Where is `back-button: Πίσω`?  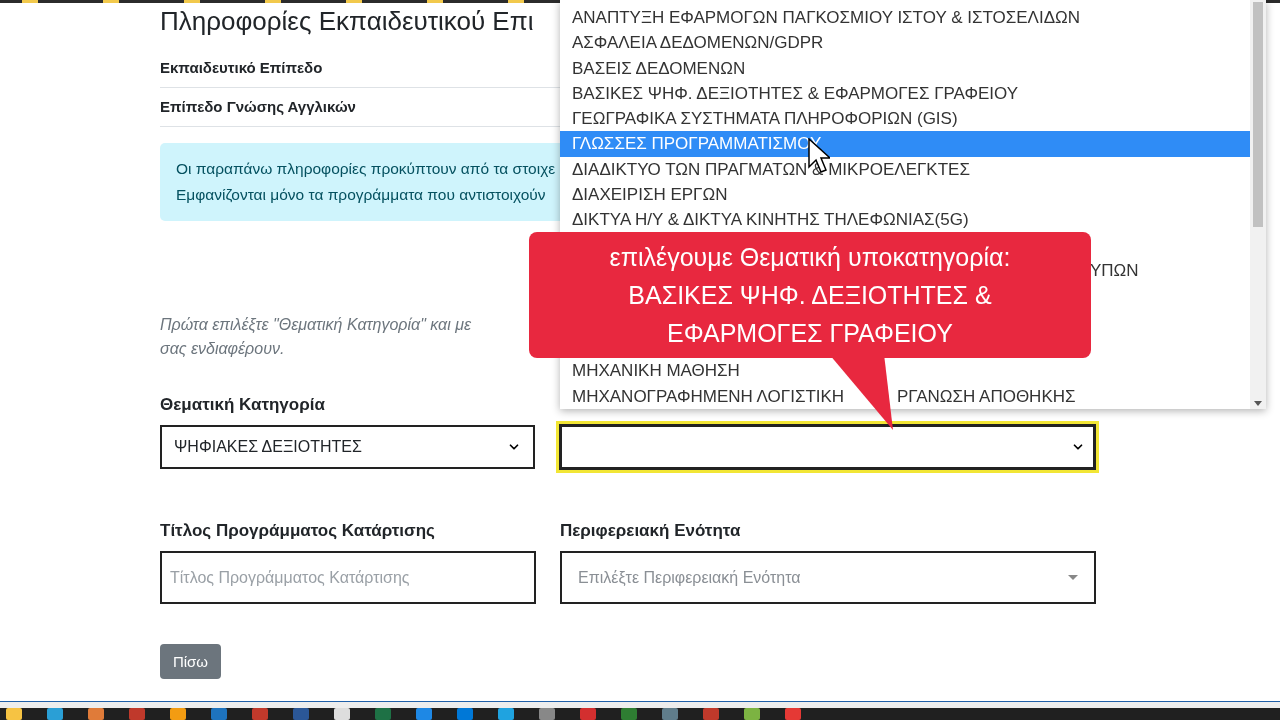 back-button: Πίσω is located at coordinates (190, 662).